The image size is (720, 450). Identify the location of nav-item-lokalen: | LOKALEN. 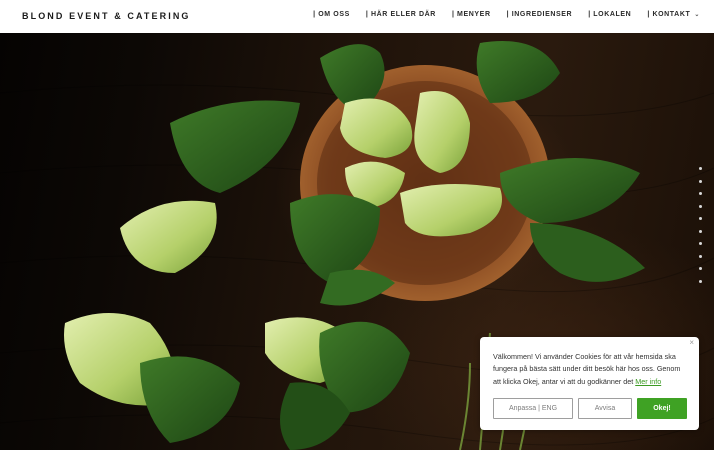
(609, 14).